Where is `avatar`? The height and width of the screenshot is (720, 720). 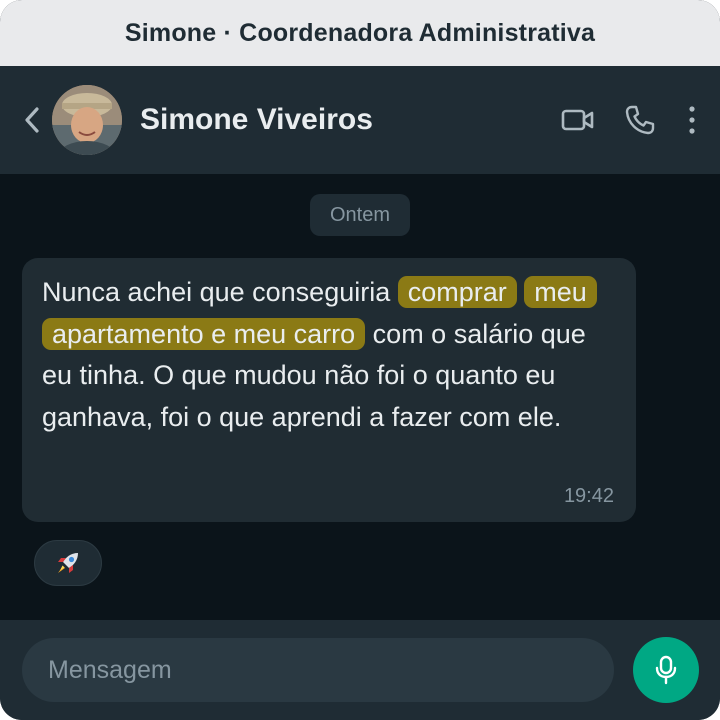
avatar is located at coordinates (87, 120).